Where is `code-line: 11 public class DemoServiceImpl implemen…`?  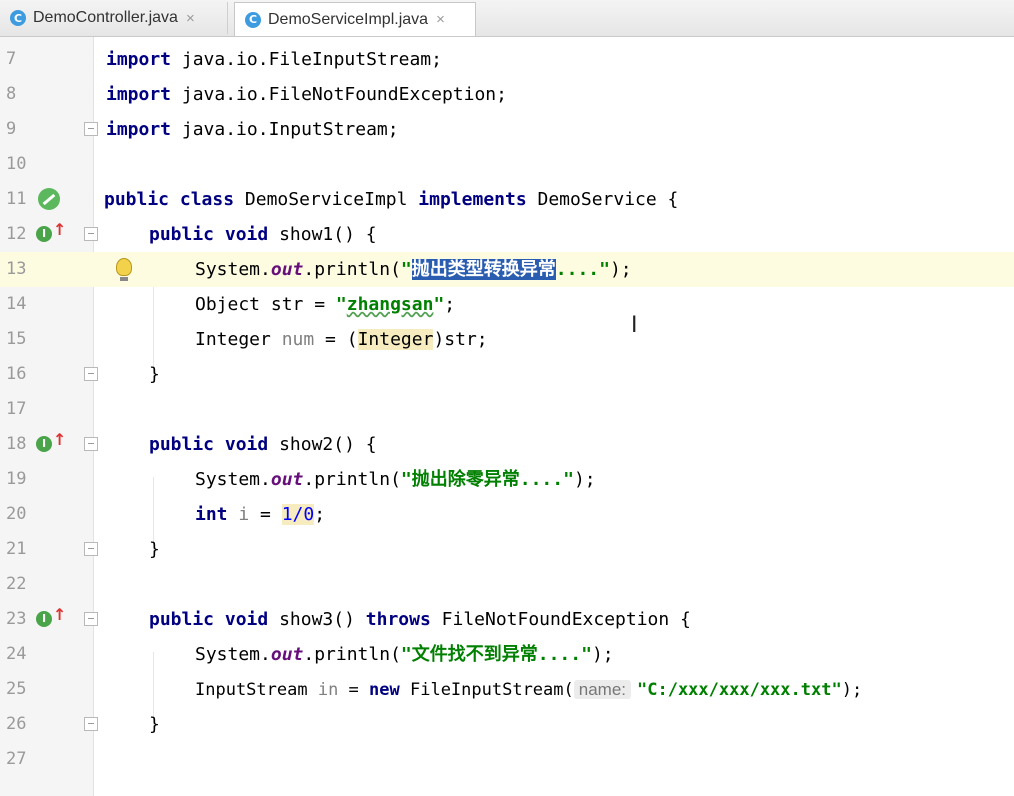 code-line: 11 public class DemoServiceImpl implemen… is located at coordinates (507, 199).